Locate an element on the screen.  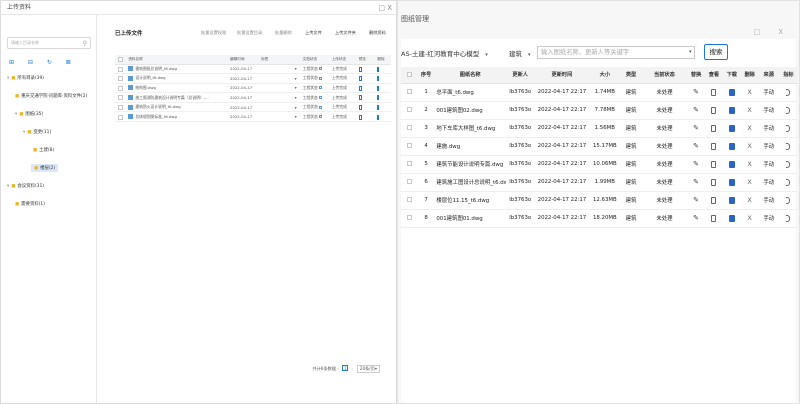
search-button: 搜索 is located at coordinates (716, 52).